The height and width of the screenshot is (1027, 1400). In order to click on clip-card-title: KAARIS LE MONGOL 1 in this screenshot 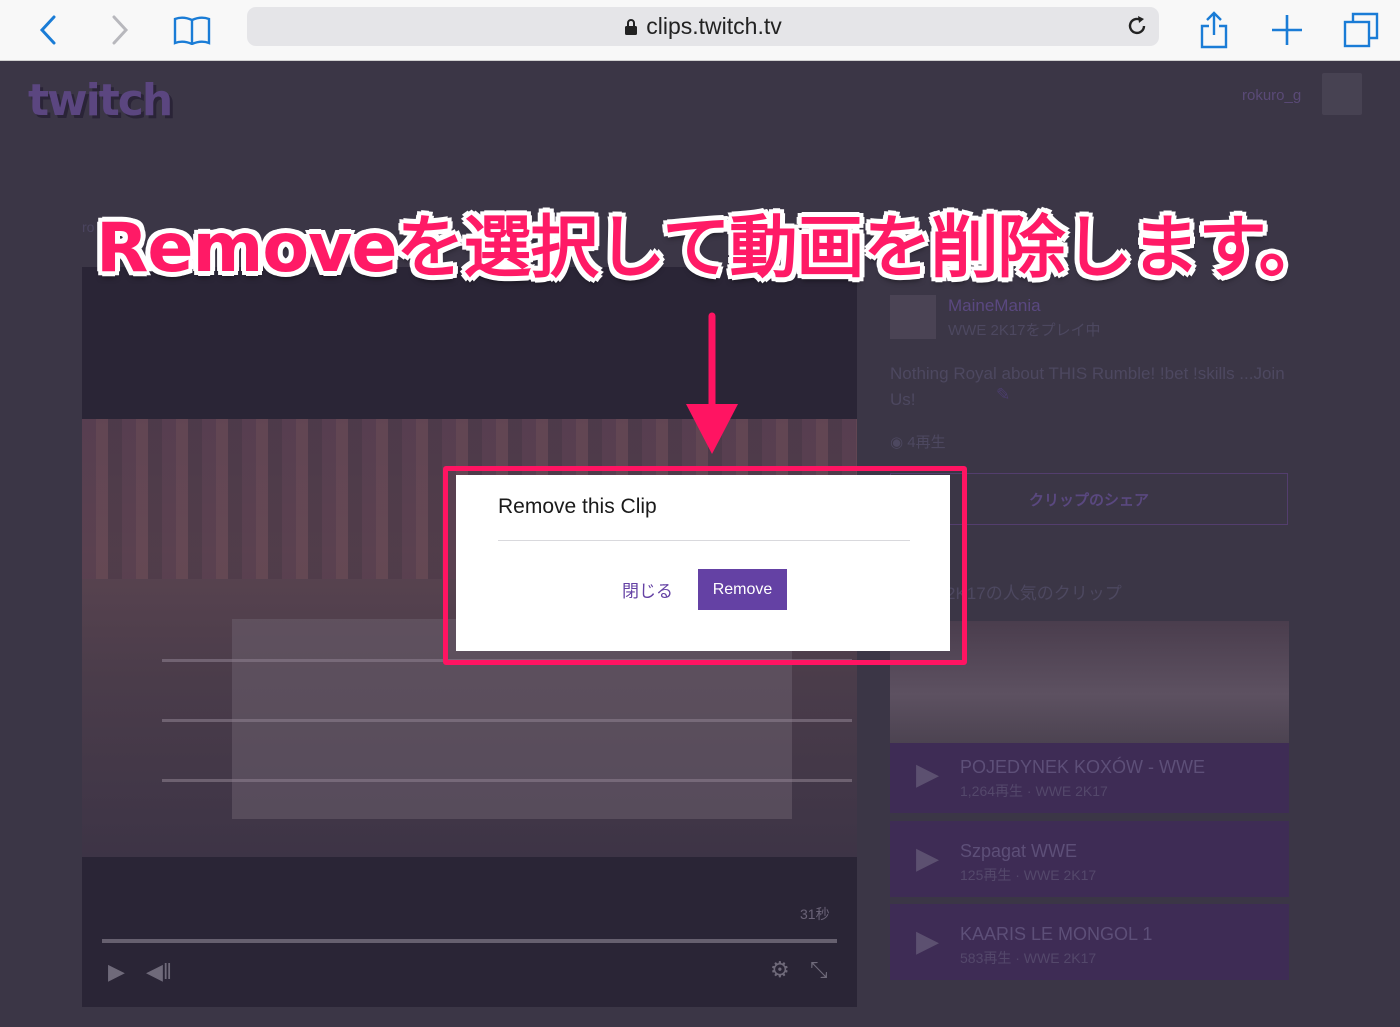, I will do `click(1056, 934)`.